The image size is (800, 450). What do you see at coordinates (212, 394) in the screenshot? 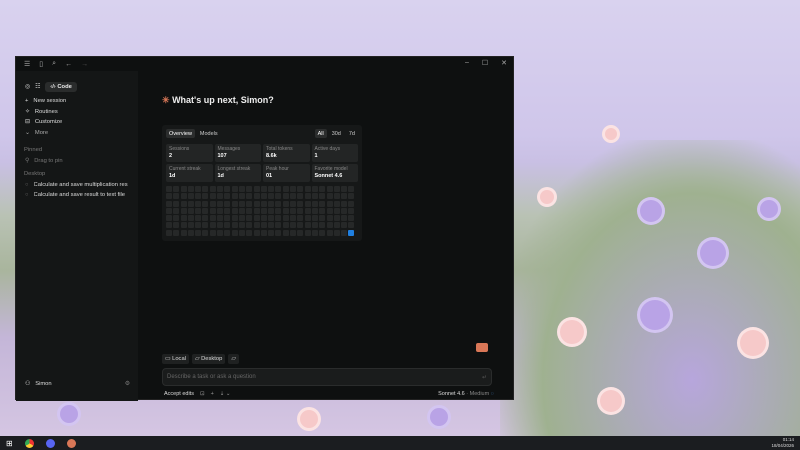
I see `add-icon: +` at bounding box center [212, 394].